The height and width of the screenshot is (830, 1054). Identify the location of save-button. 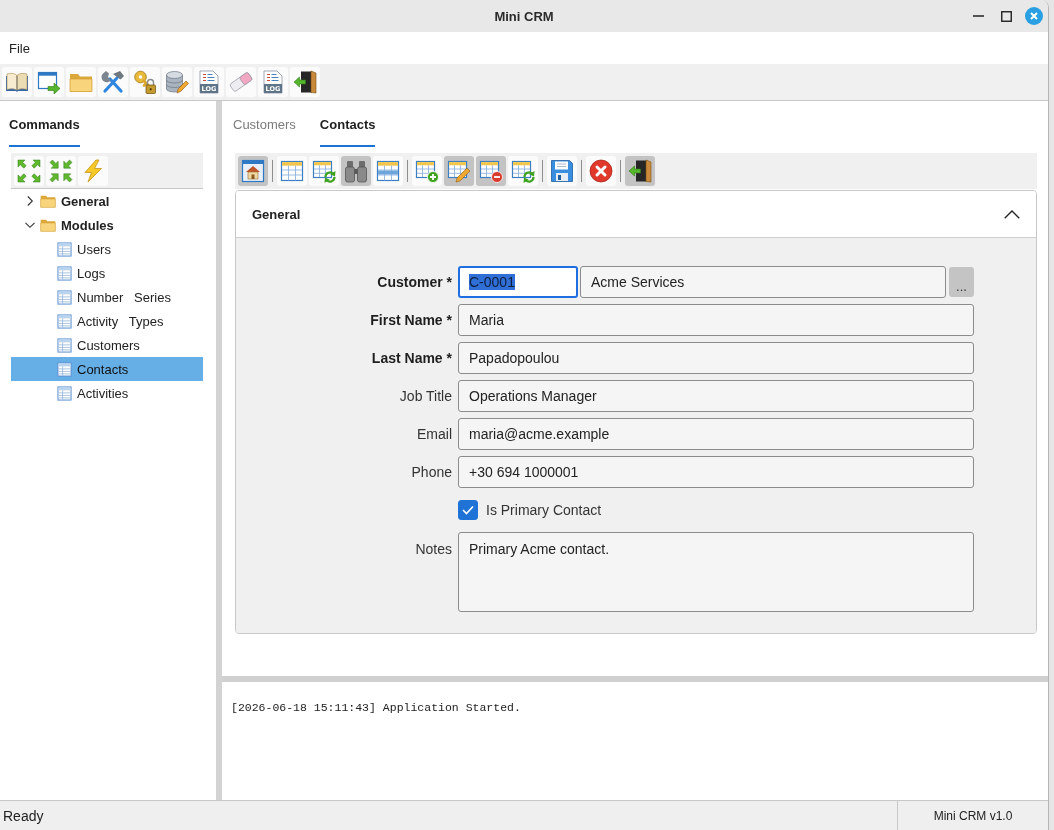
(562, 171).